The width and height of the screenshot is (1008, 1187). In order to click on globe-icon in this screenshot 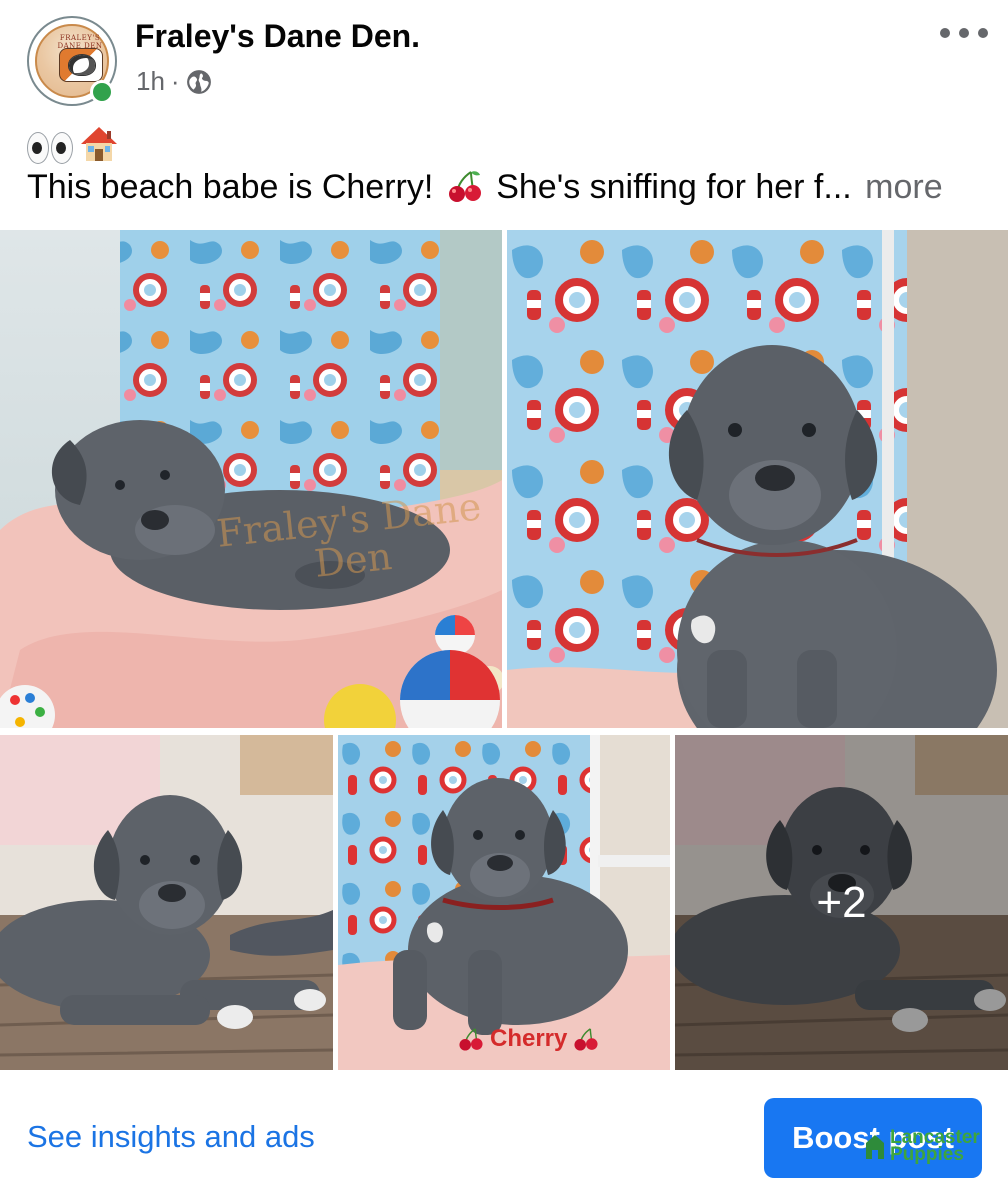, I will do `click(199, 82)`.